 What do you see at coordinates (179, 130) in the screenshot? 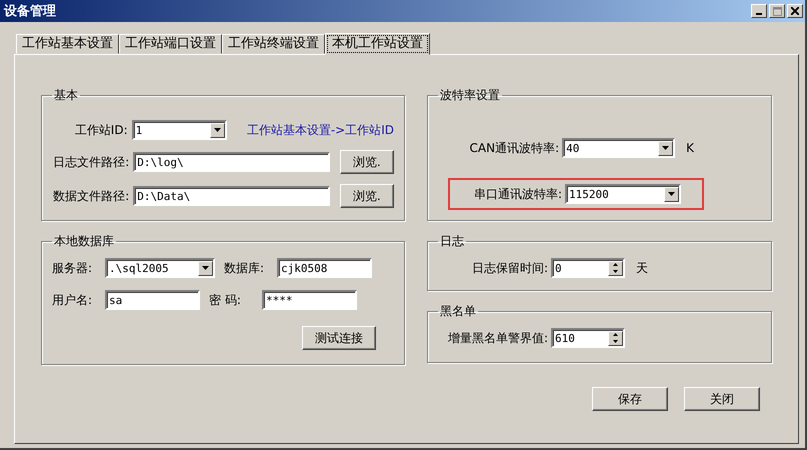
I see `dropdown: 1` at bounding box center [179, 130].